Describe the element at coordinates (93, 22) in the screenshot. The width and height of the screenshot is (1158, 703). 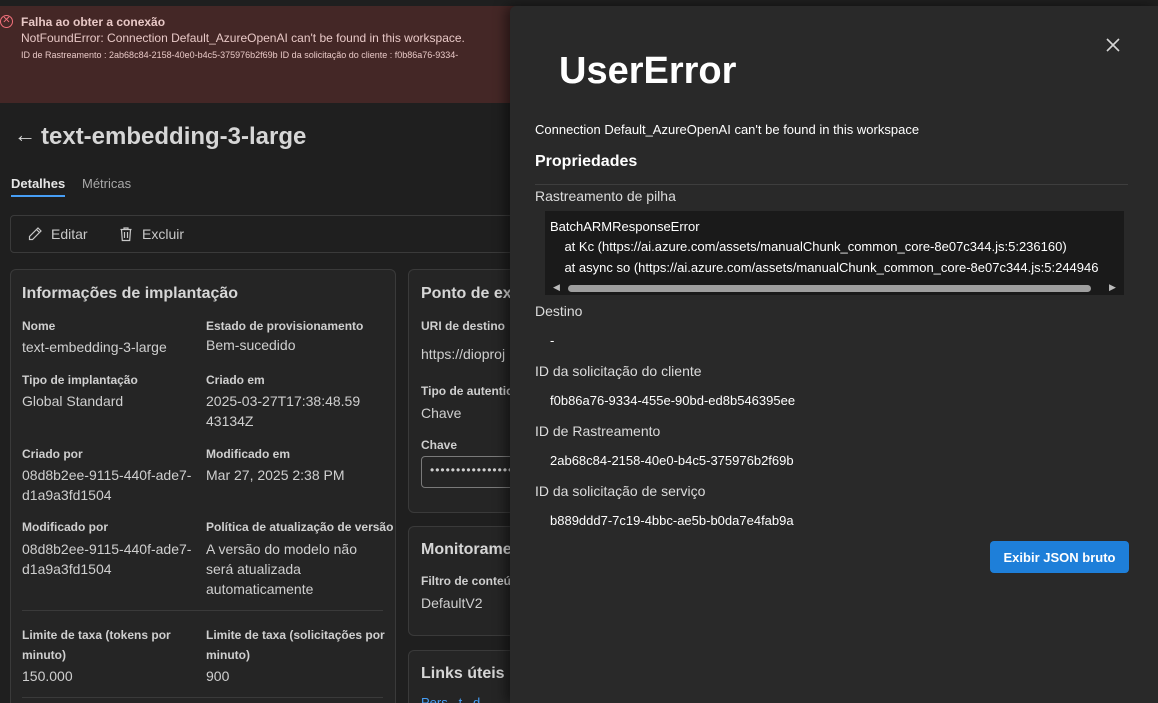
I see `banner-title: Falha ao obter a conexão` at that location.